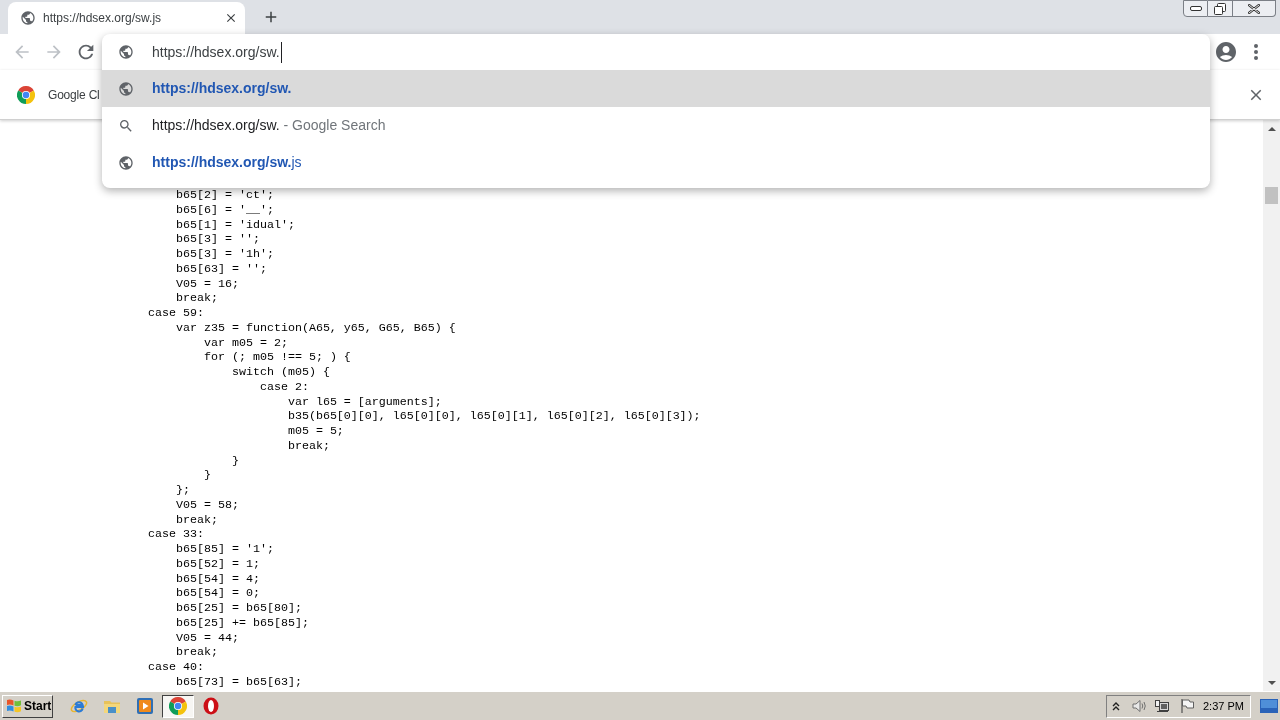 The image size is (1280, 720). What do you see at coordinates (225, 254) in the screenshot?
I see `code-line: b65[3] = '1h';` at bounding box center [225, 254].